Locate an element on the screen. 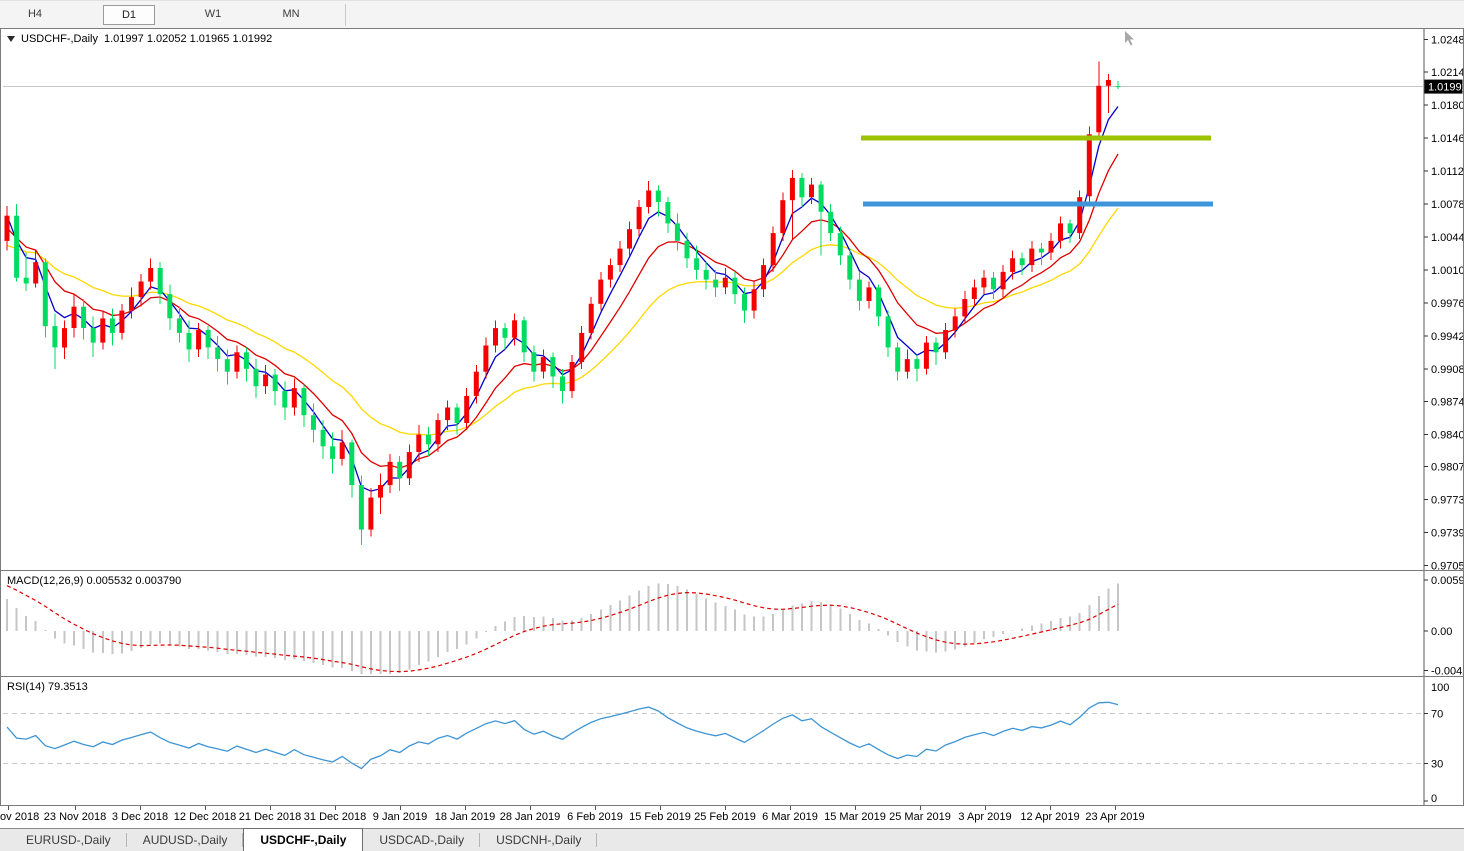 This screenshot has height=851, width=1464. chart-tab-audusd: AUDUSD-,Daily is located at coordinates (185, 840).